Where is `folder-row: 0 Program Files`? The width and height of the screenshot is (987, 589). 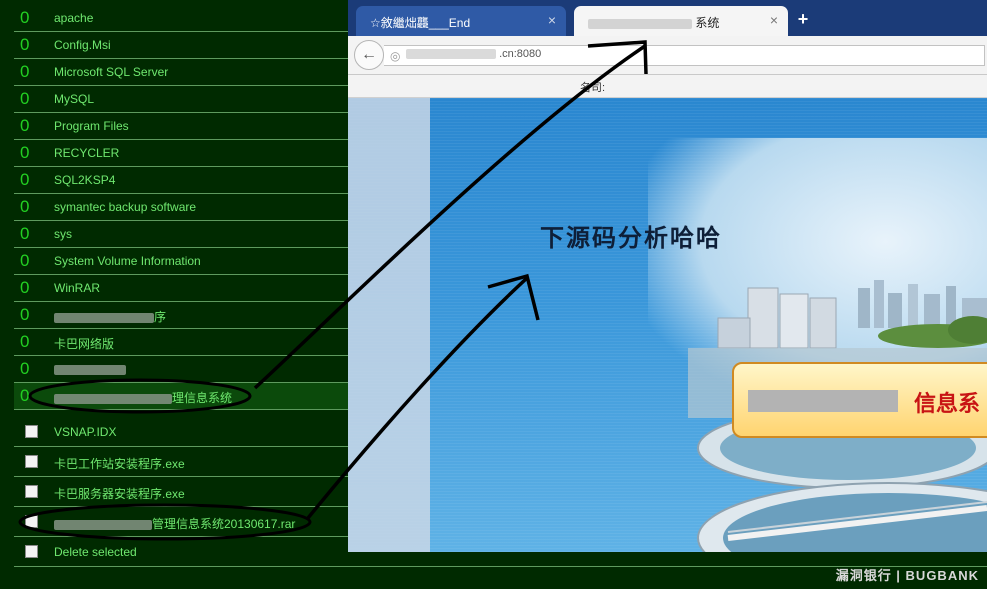 folder-row: 0 Program Files is located at coordinates (181, 126).